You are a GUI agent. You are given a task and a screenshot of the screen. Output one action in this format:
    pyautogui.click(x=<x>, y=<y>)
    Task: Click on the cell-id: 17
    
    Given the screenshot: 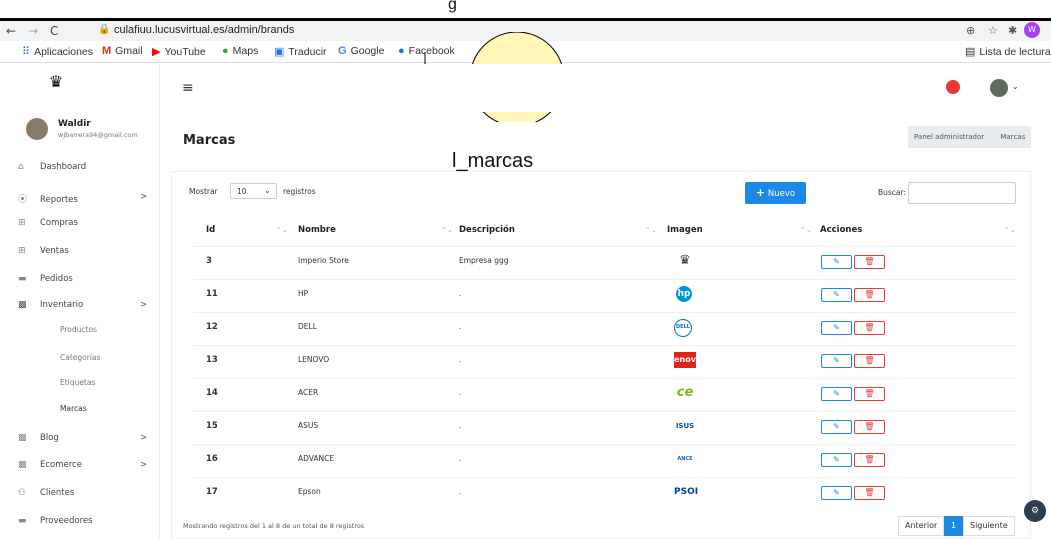 What is the action you would take?
    pyautogui.click(x=212, y=492)
    